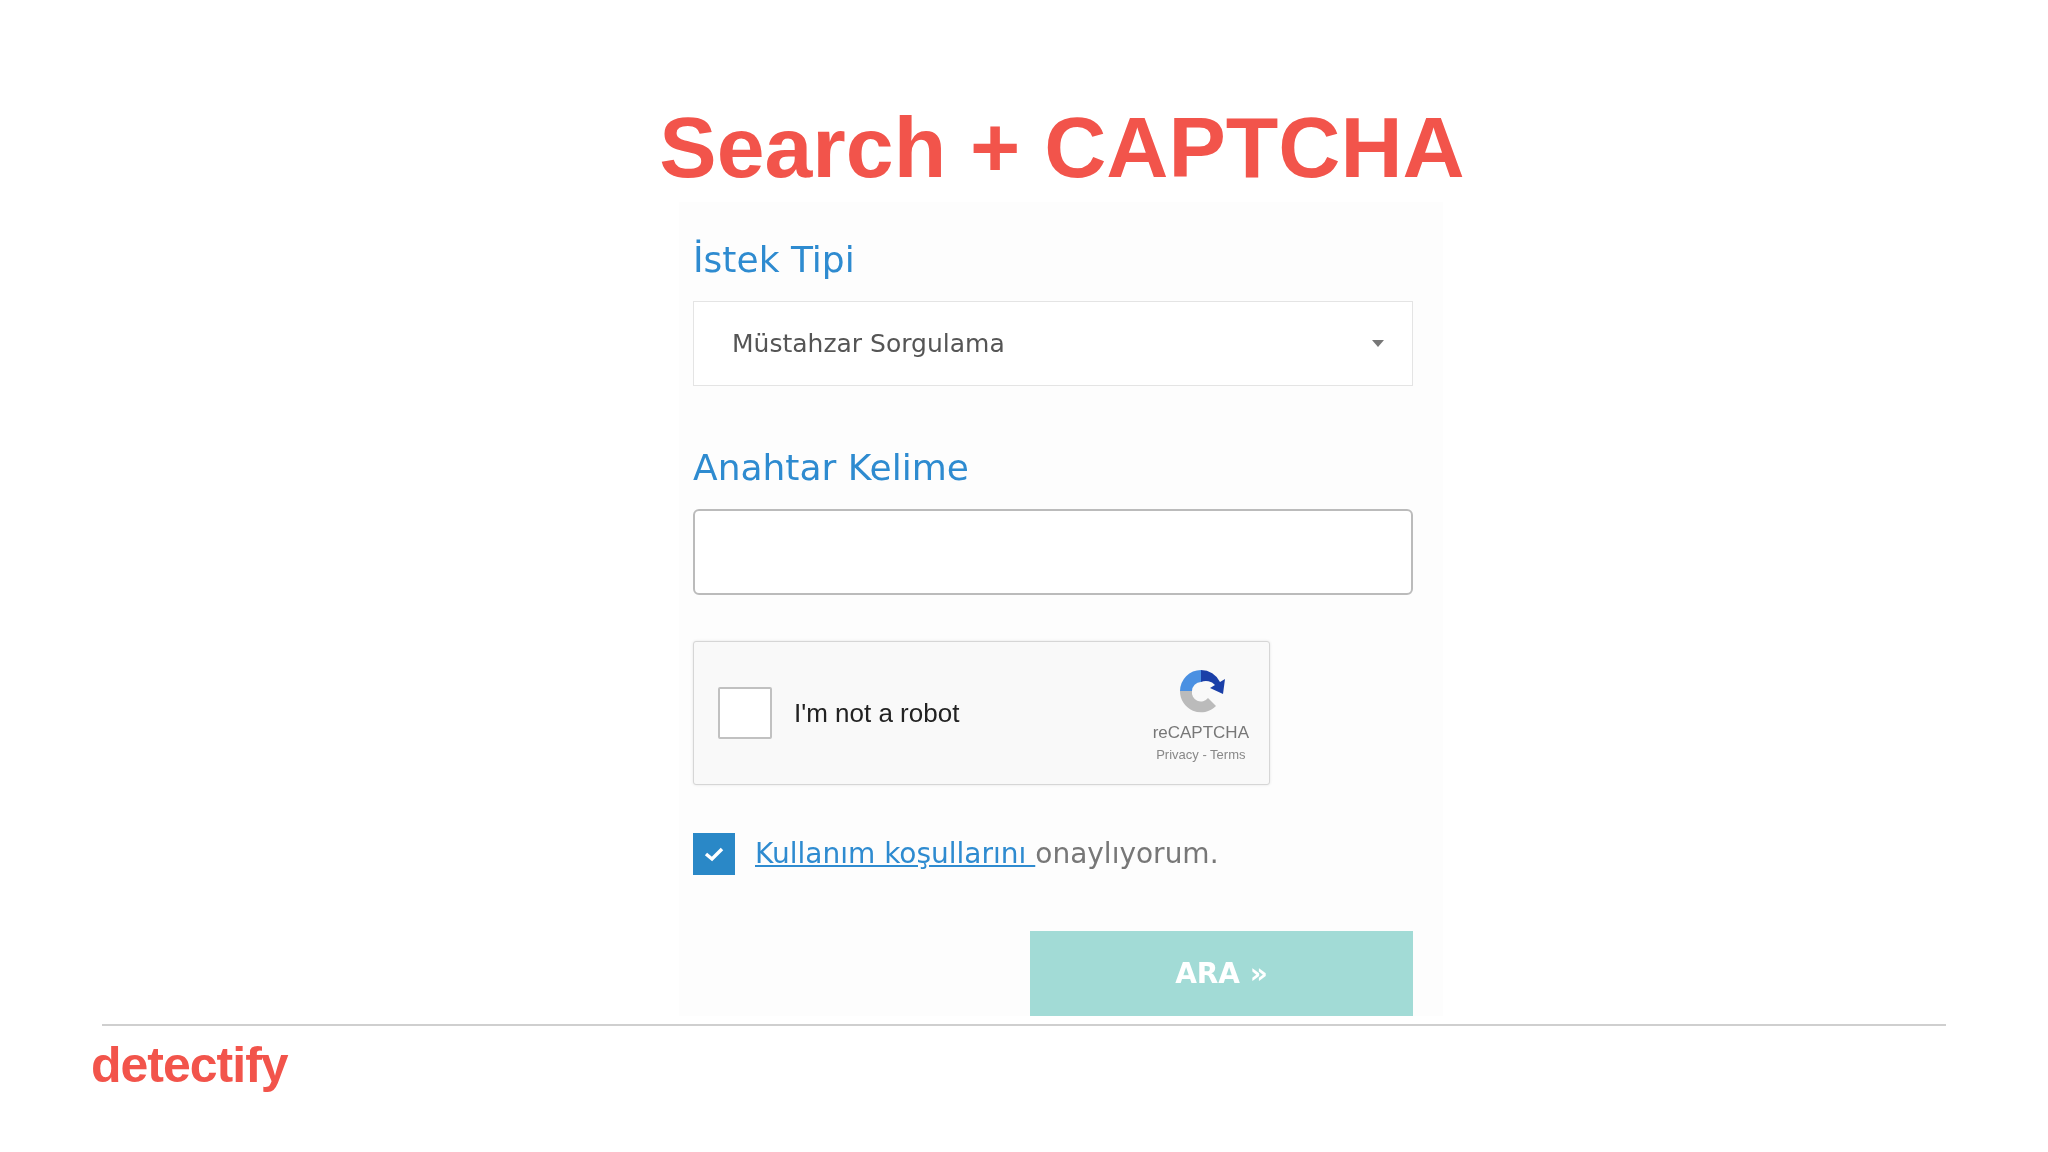 This screenshot has width=2048, height=1152. What do you see at coordinates (831, 468) in the screenshot?
I see `field-label: Anahtar Kelime` at bounding box center [831, 468].